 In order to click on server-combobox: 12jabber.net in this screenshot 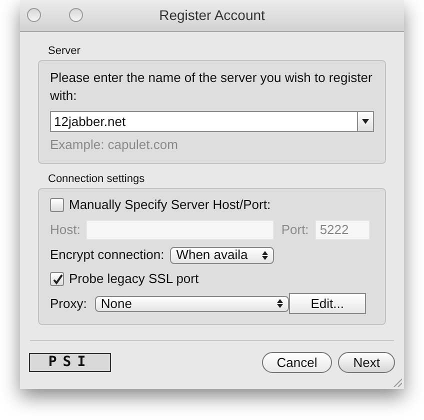, I will do `click(212, 121)`.